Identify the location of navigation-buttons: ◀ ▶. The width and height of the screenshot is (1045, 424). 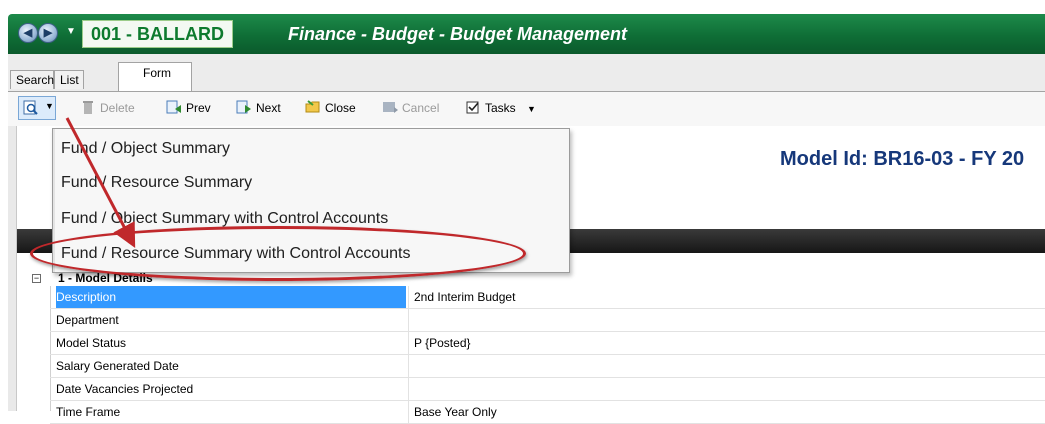
(39, 34).